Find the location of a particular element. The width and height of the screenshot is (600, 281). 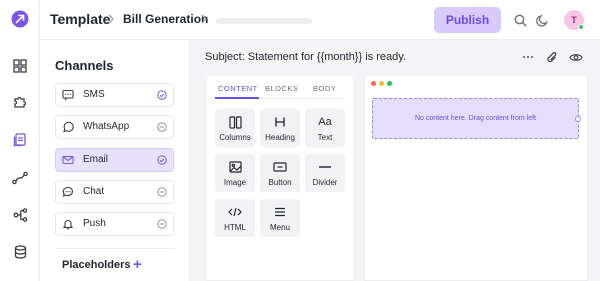

placeholders-title: Placeholders is located at coordinates (96, 265).